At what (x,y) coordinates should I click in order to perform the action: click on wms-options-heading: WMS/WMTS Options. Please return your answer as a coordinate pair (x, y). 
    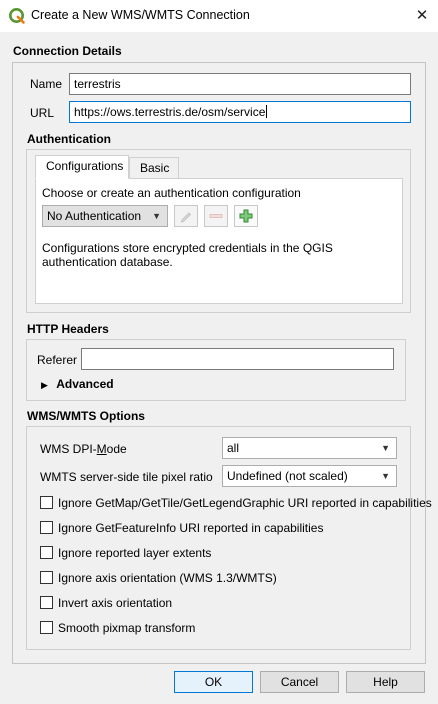
    Looking at the image, I should click on (86, 416).